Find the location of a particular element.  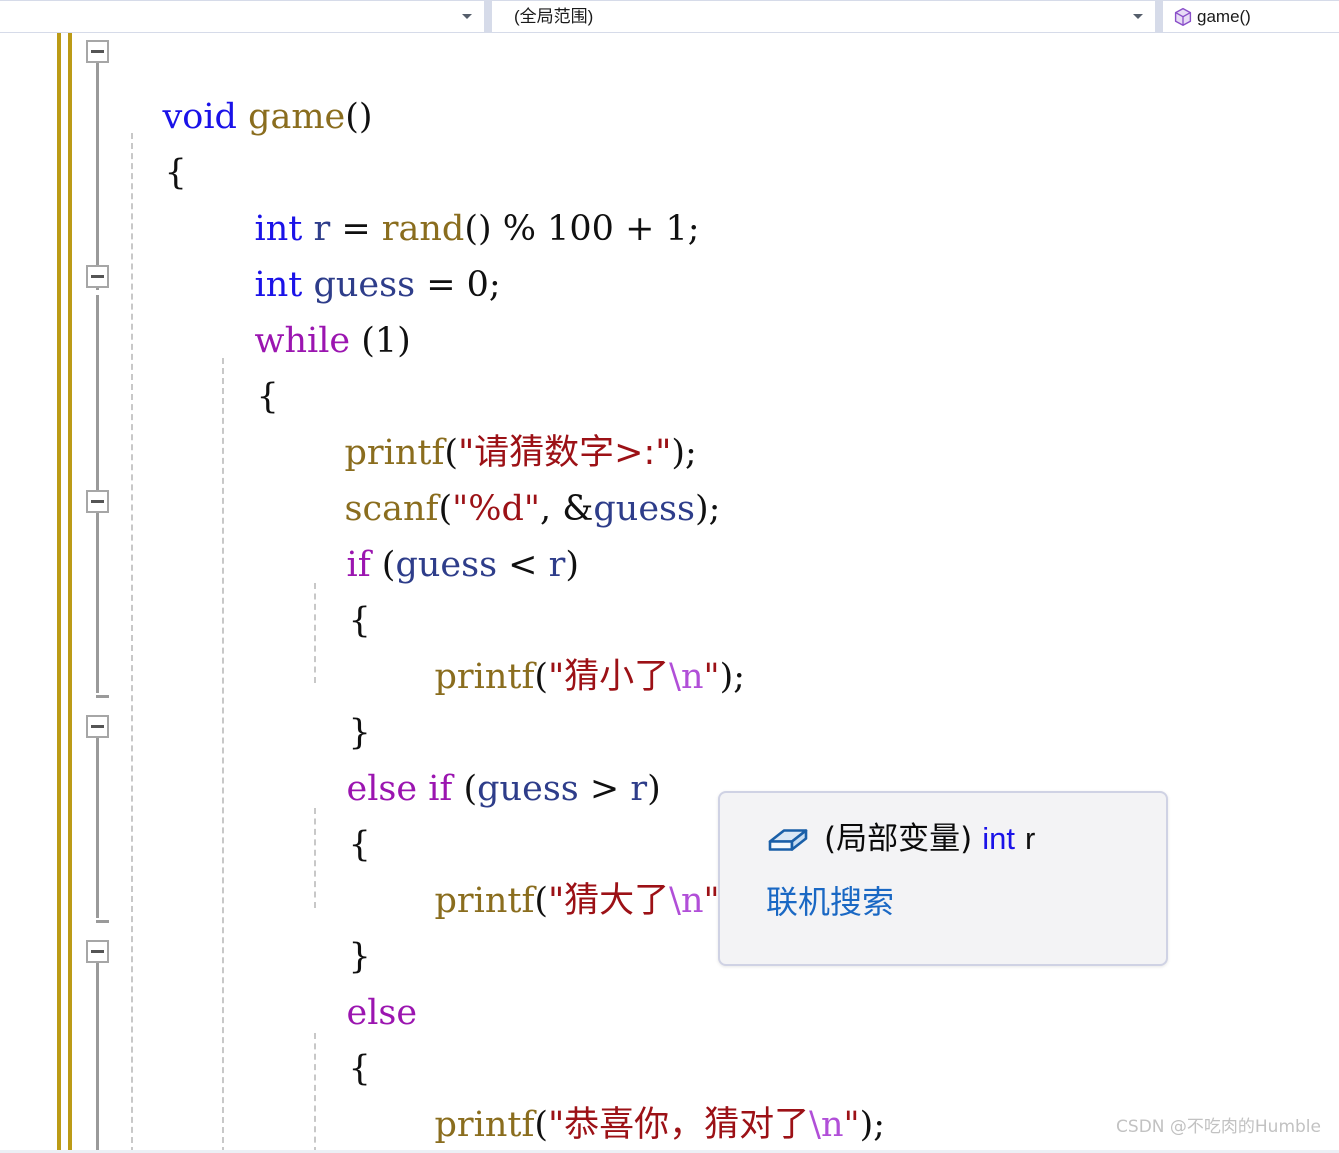

fold-toggle-else is located at coordinates (97, 951).